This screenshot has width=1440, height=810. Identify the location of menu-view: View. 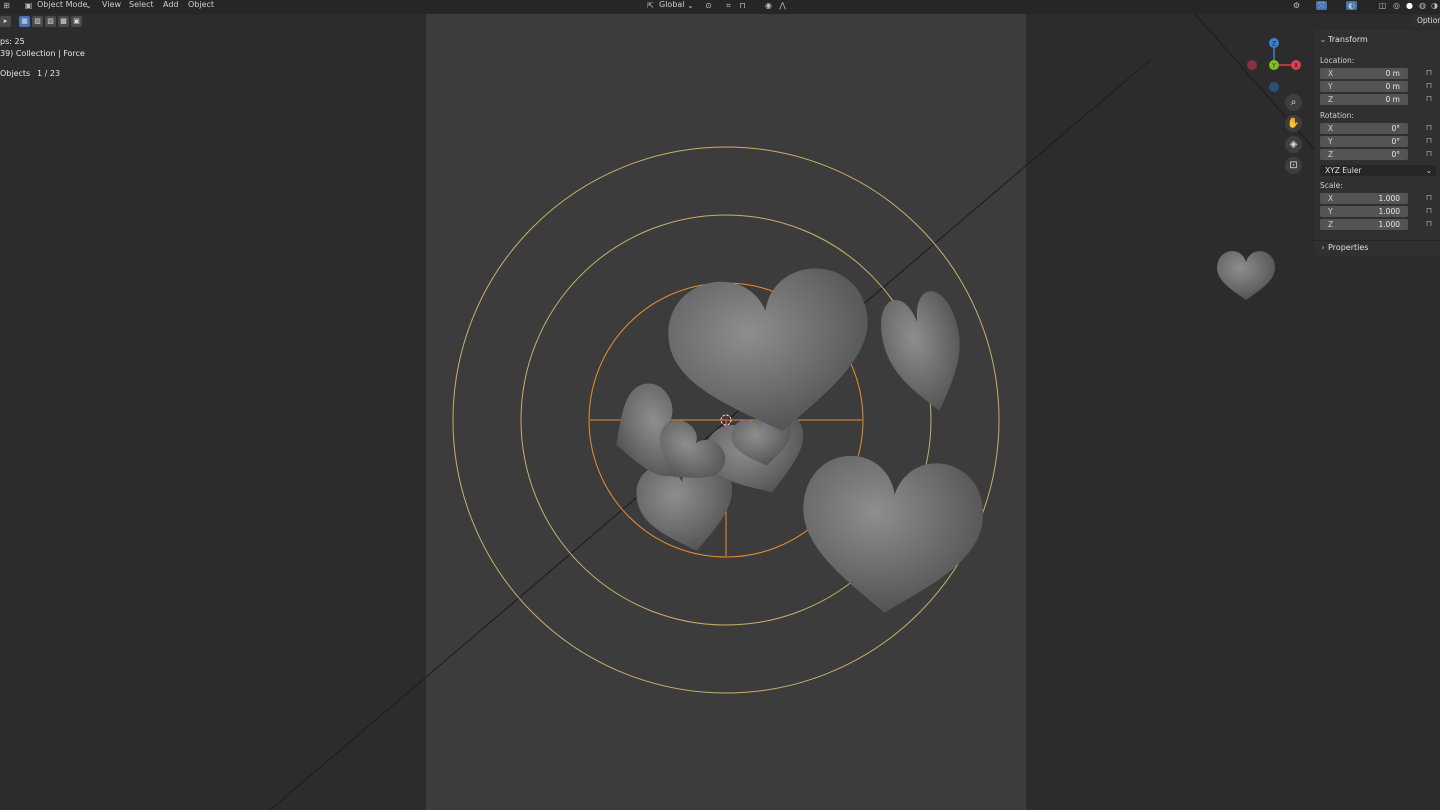
(111, 4).